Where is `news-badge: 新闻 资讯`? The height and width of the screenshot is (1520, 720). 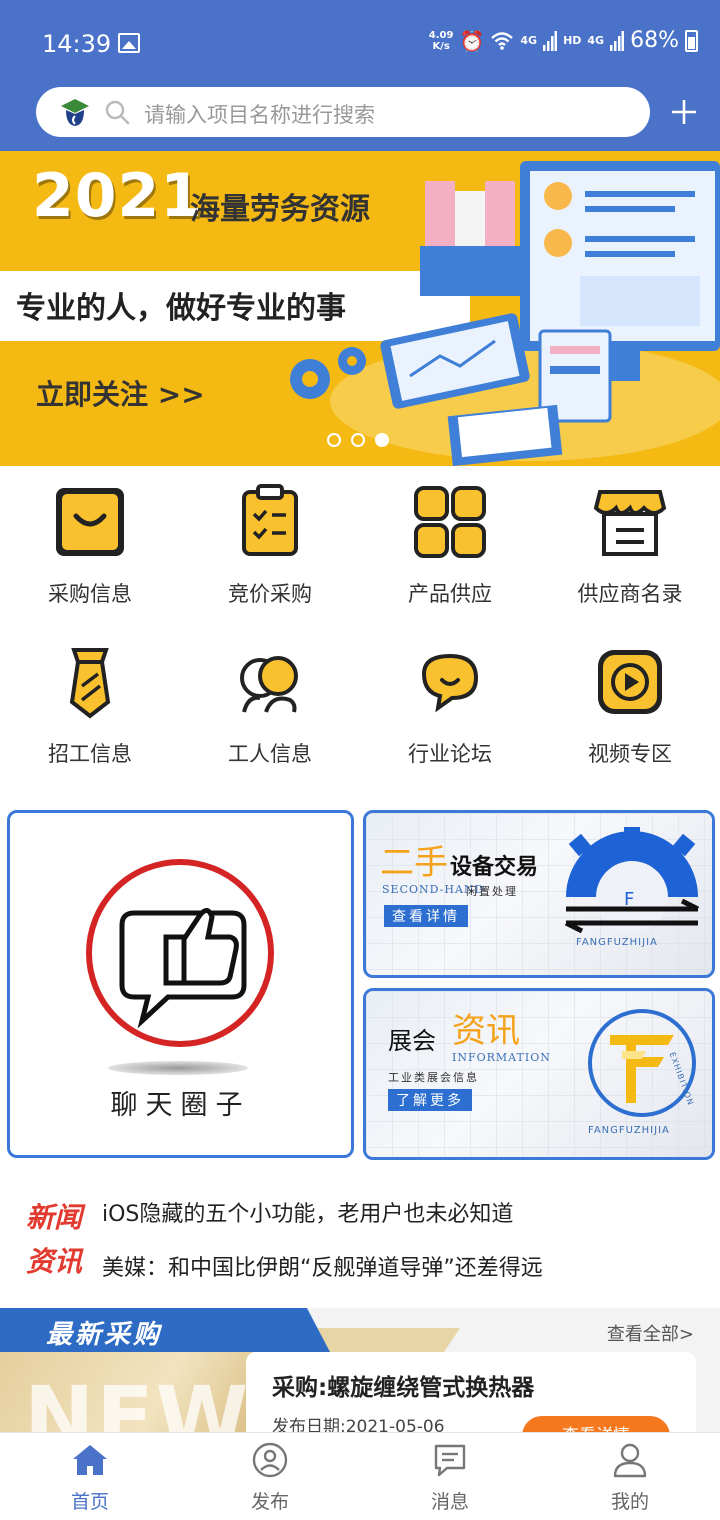 news-badge: 新闻 资讯 is located at coordinates (62, 1240).